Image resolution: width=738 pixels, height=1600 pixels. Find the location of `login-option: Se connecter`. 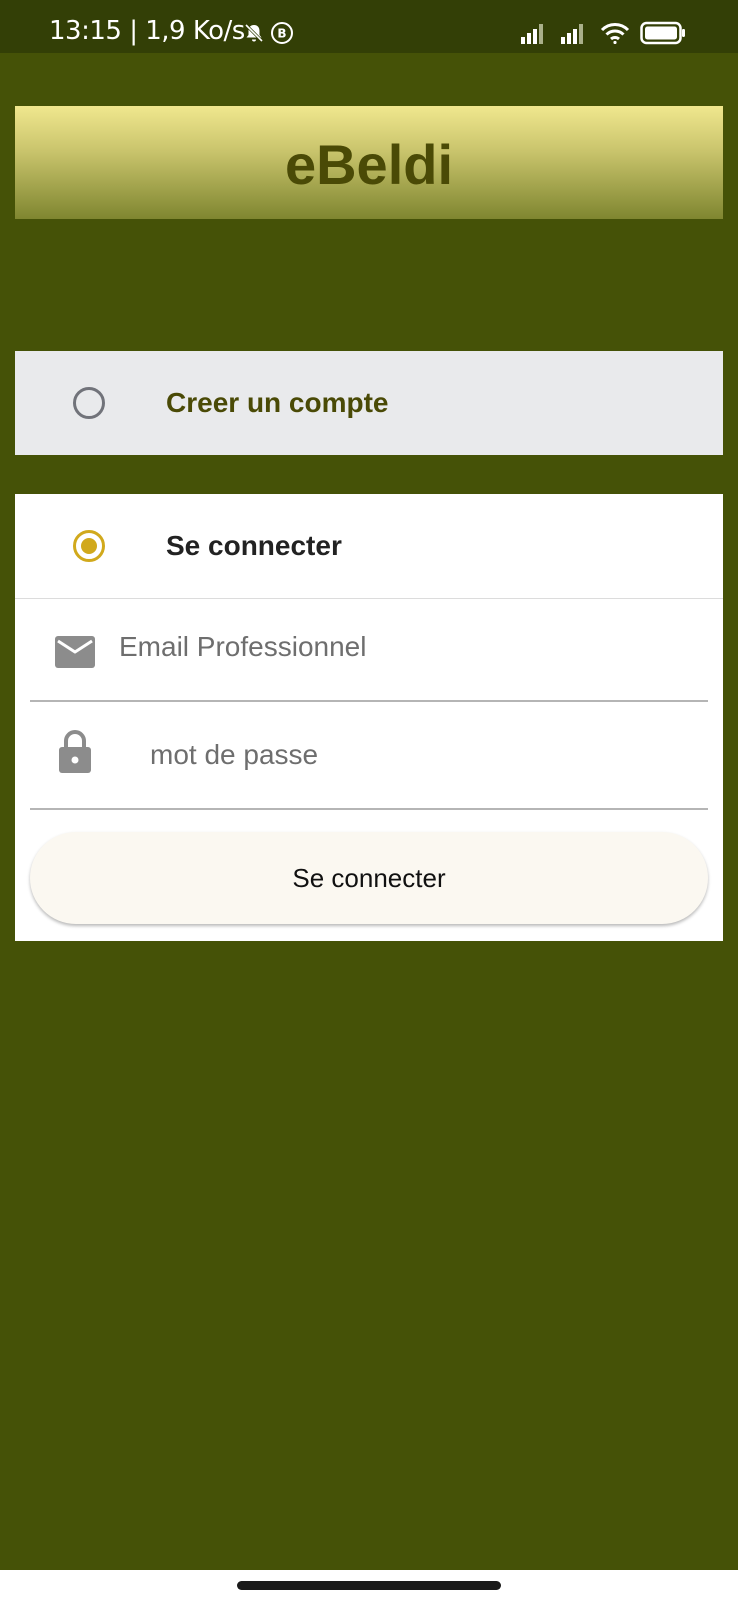

login-option: Se connecter is located at coordinates (369, 546).